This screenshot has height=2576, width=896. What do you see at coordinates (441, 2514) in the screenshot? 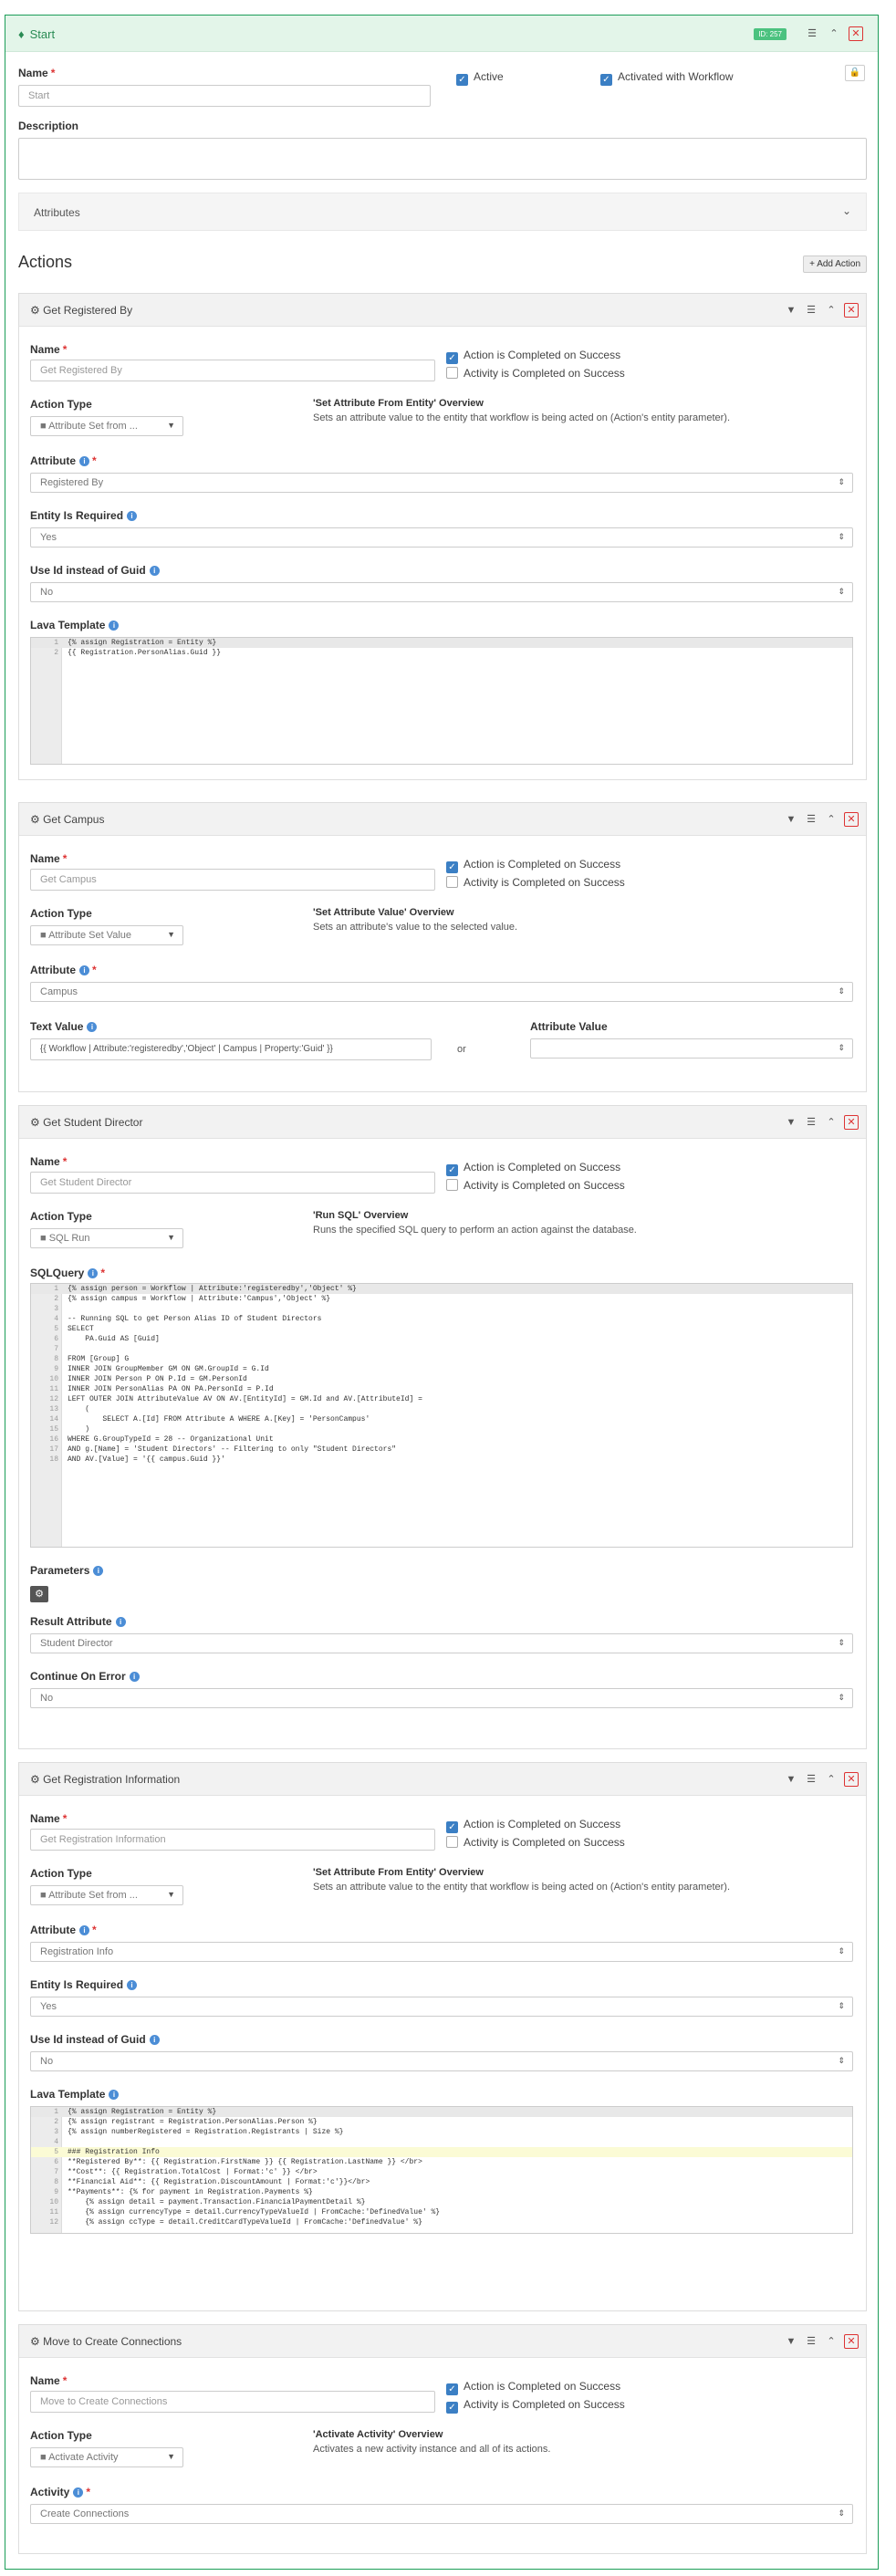
I see `activity-select: Create Connections ⇕` at bounding box center [441, 2514].